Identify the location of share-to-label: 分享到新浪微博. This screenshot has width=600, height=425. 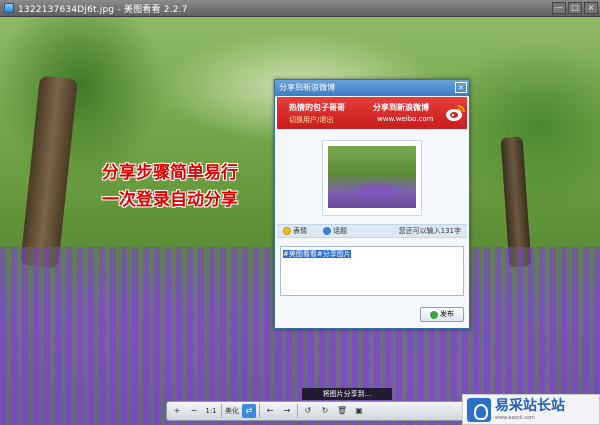
(401, 107).